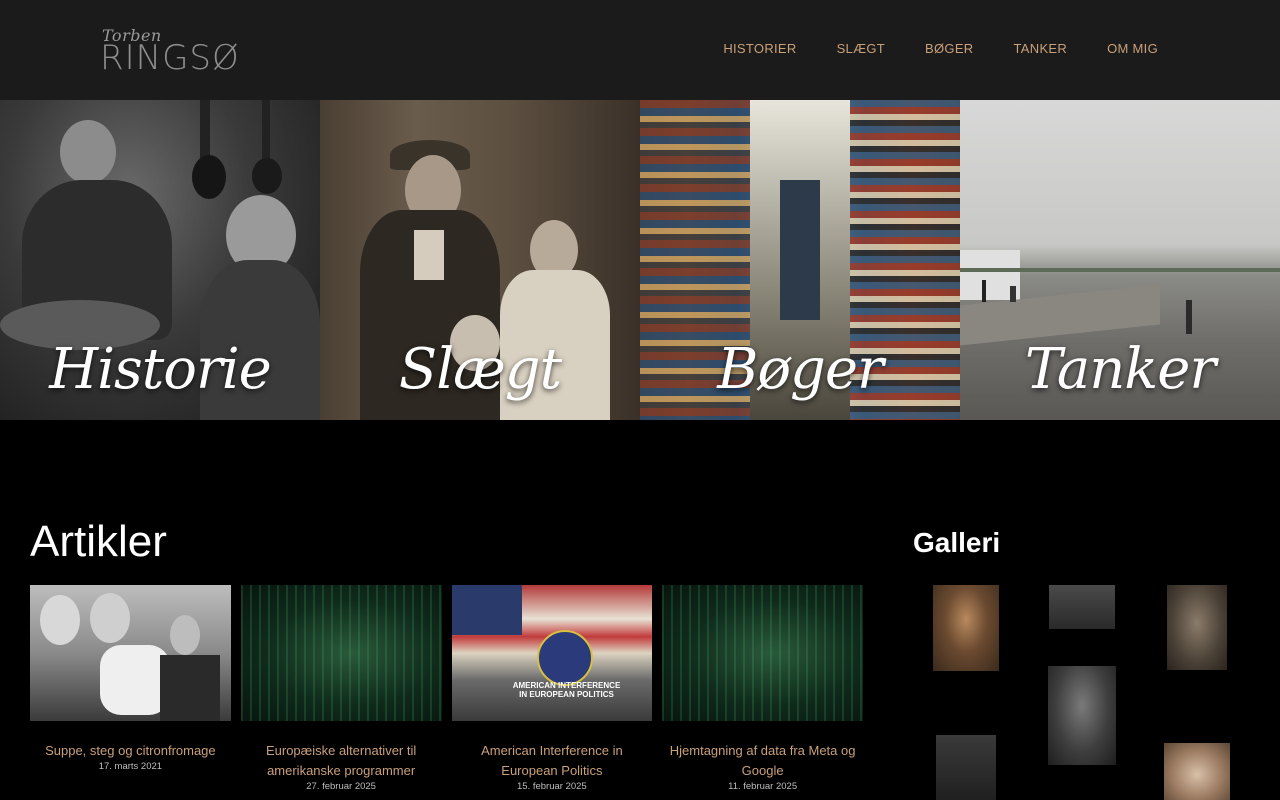  What do you see at coordinates (1120, 369) in the screenshot?
I see `tile-caption: Tanker` at bounding box center [1120, 369].